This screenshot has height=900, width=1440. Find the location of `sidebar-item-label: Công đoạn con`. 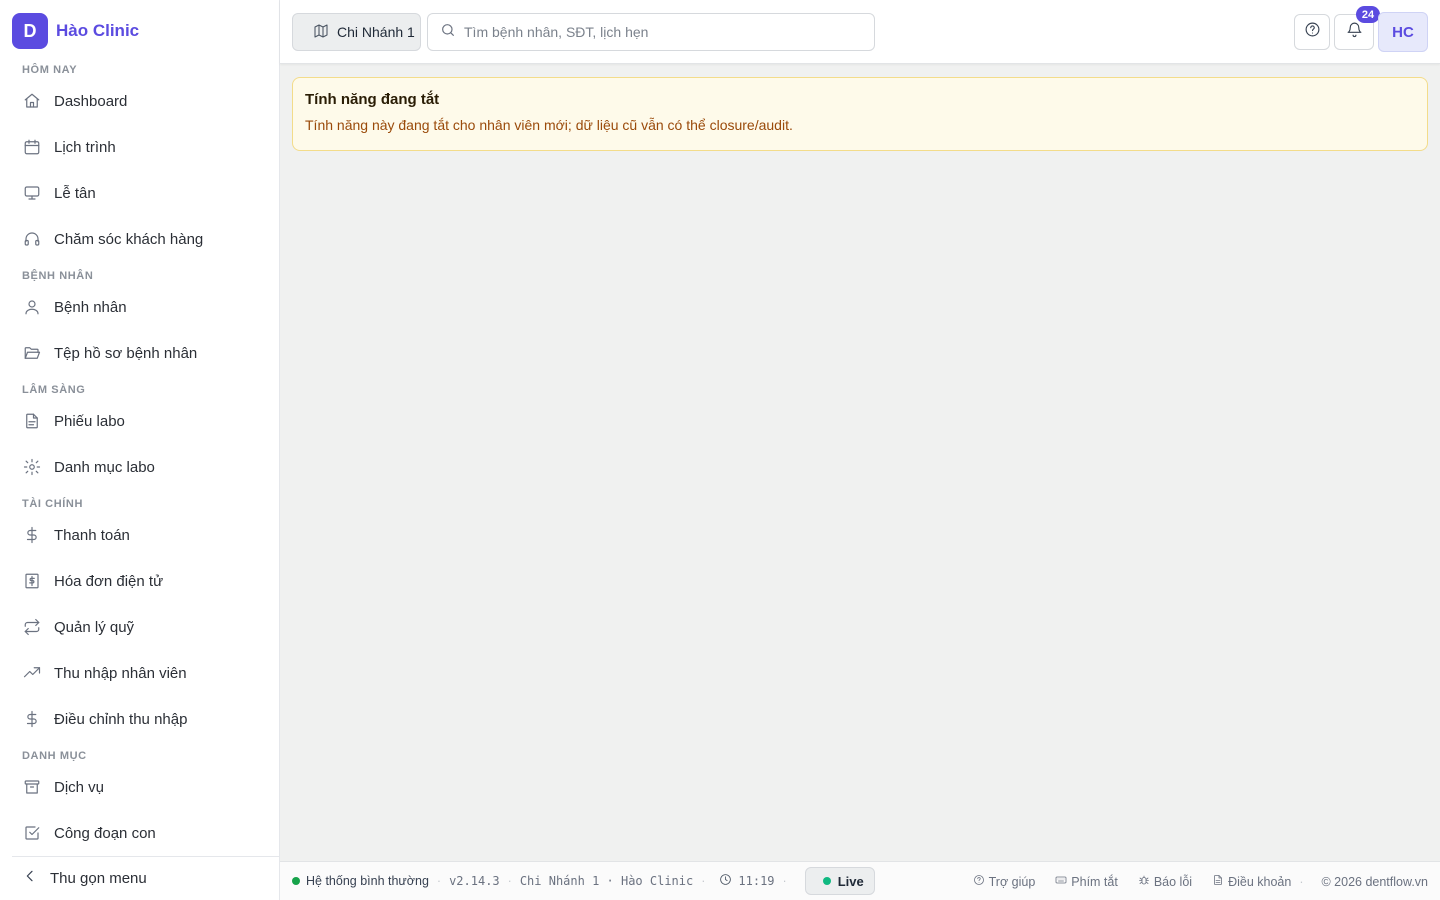

sidebar-item-label: Công đoạn con is located at coordinates (105, 833).